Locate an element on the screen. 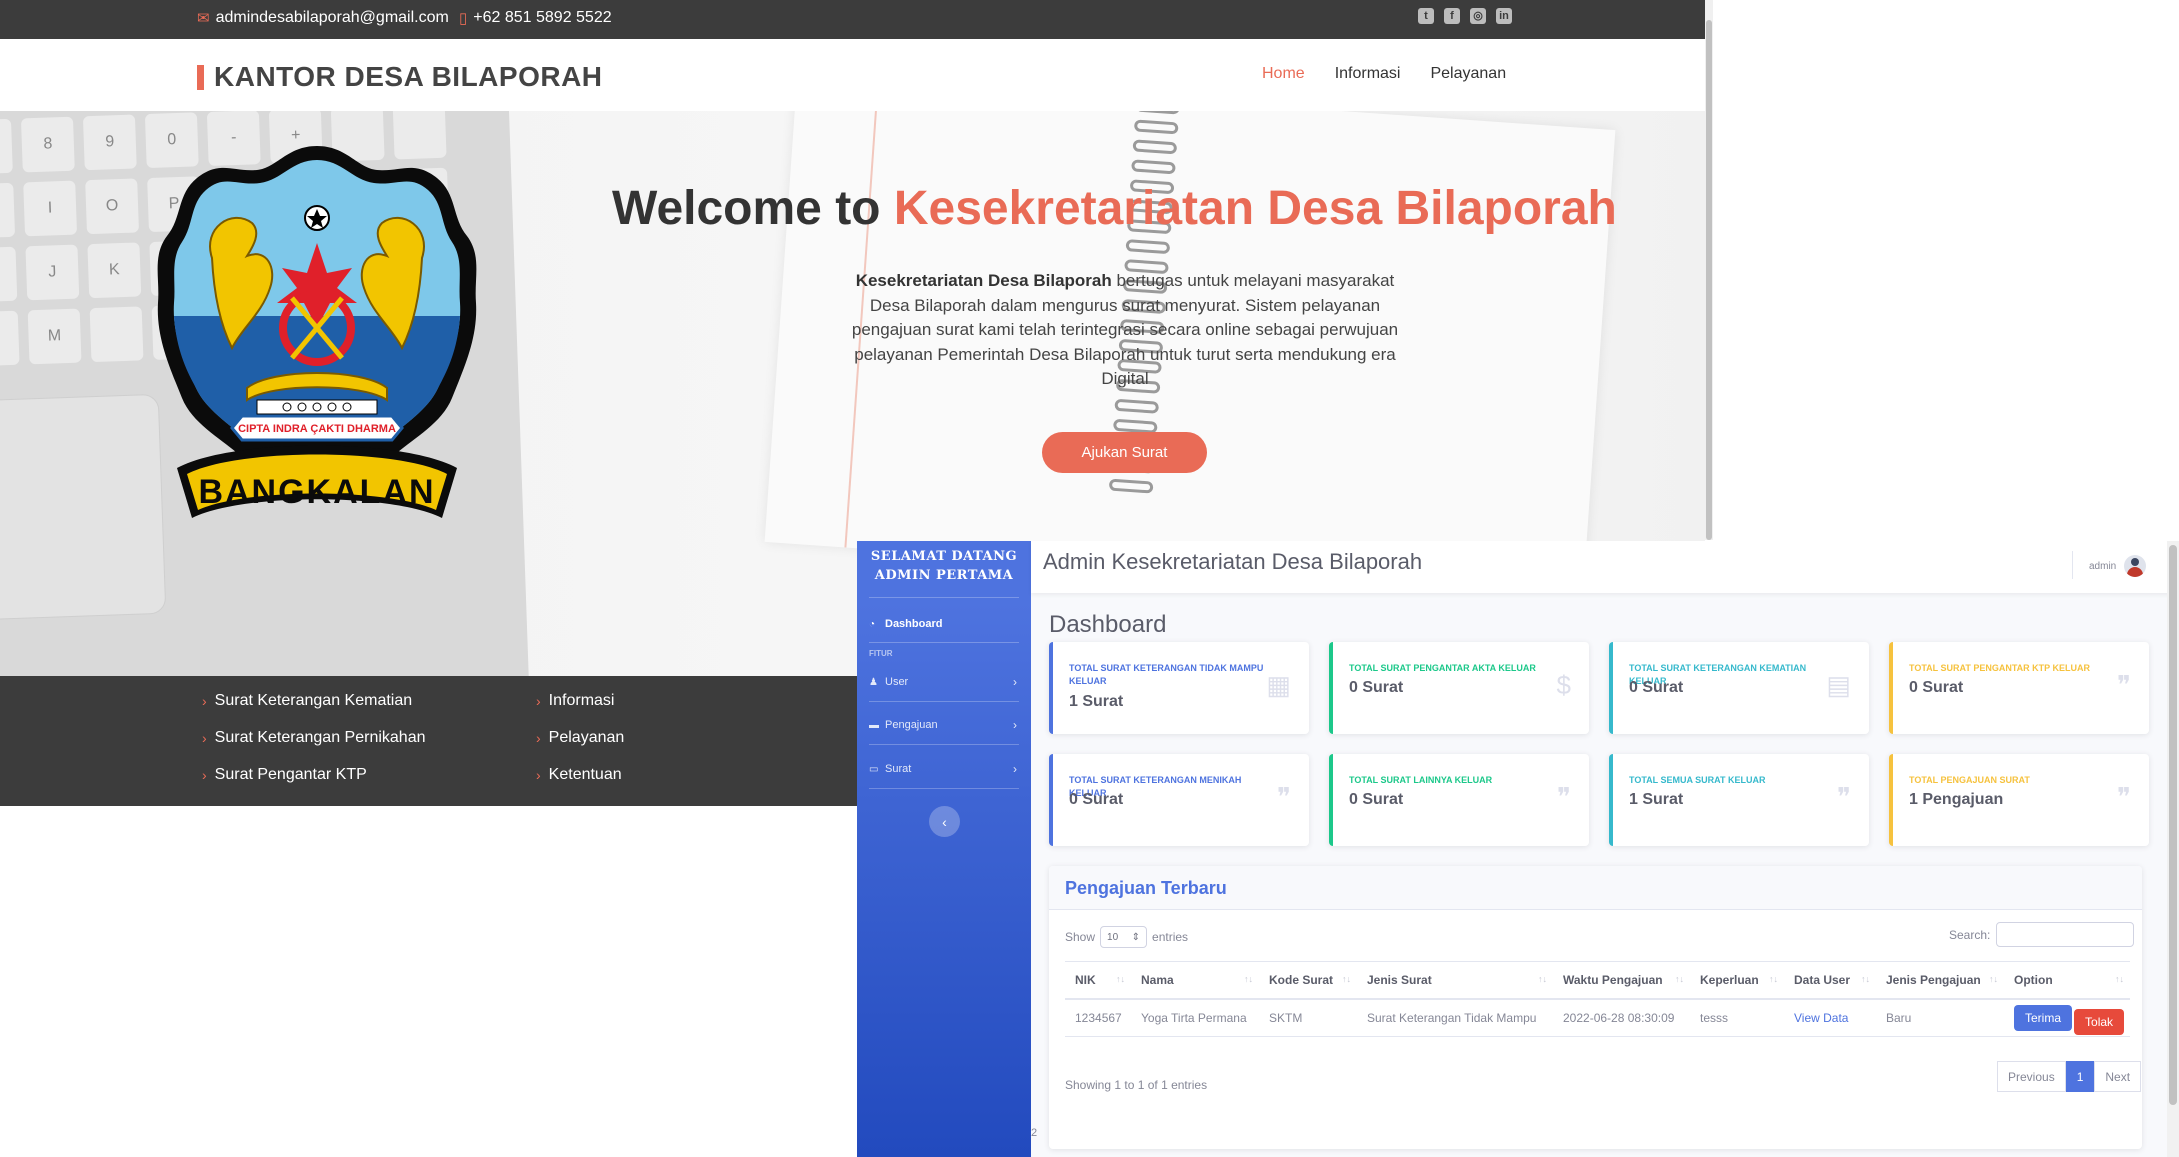 This screenshot has width=2179, height=1157. column-header: Option ↑↓ is located at coordinates (2067, 980).